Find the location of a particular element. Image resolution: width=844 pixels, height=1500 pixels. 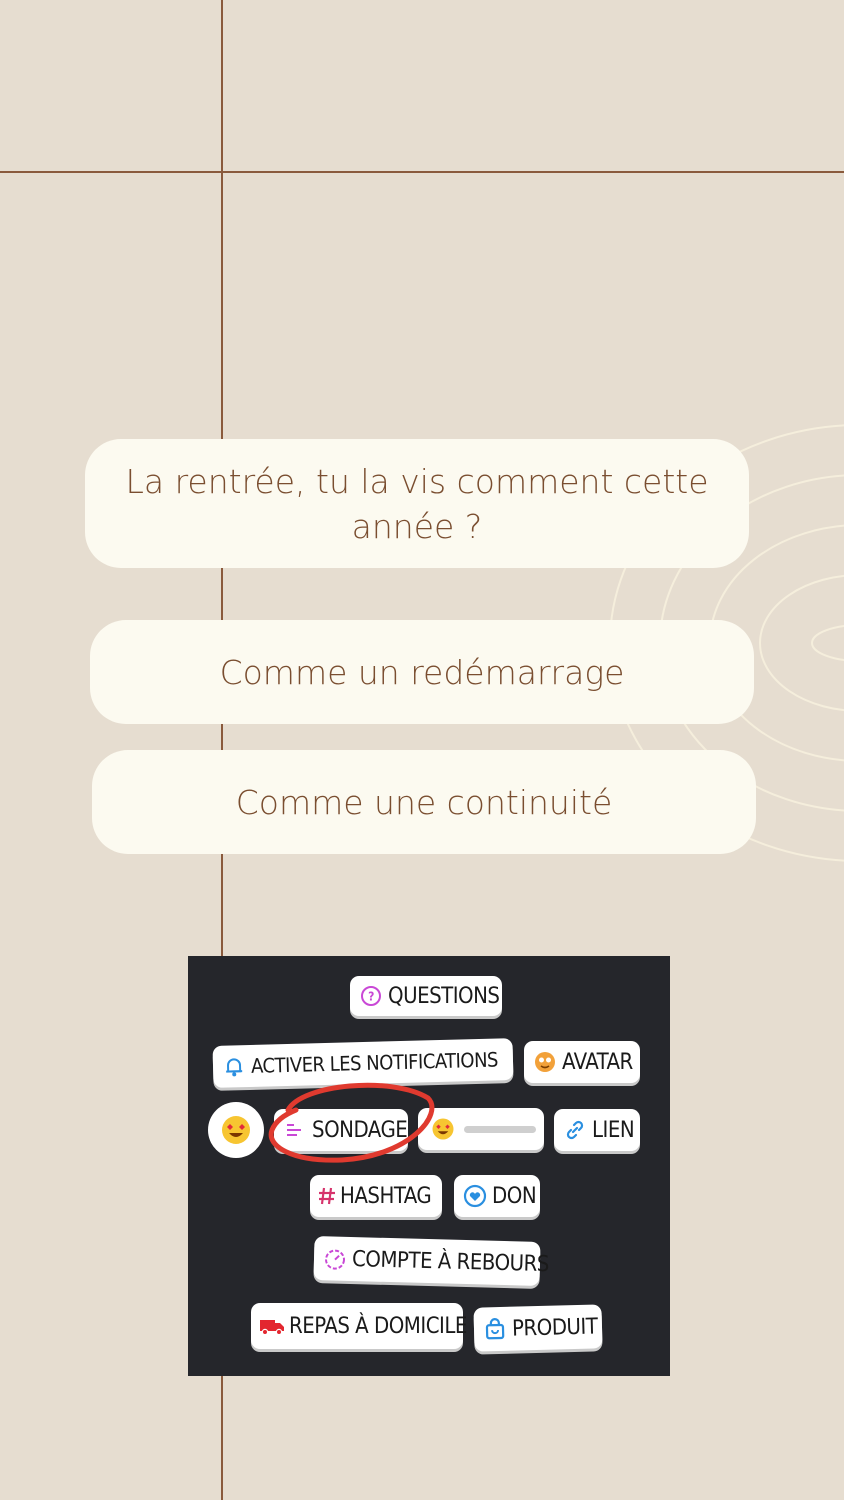

hash-icon is located at coordinates (327, 1196).